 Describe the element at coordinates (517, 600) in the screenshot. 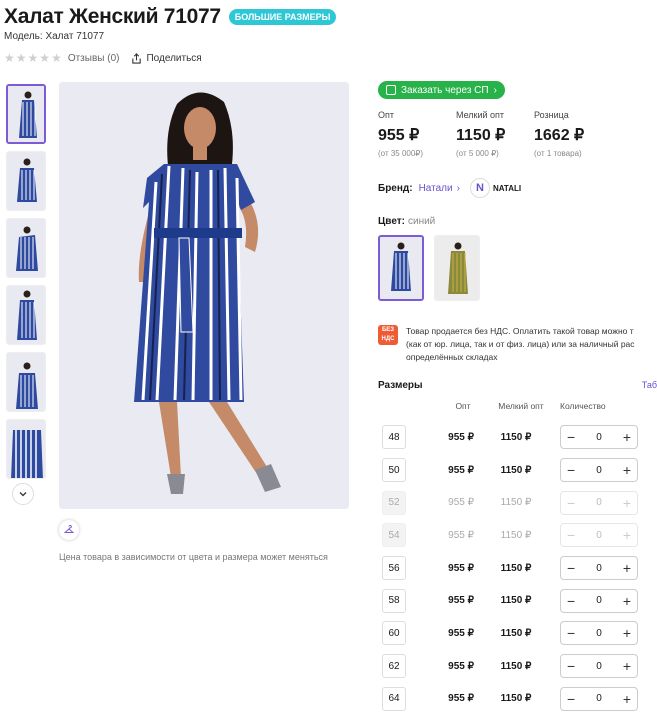

I see `size-row: 58 955 ₽ 1150 ₽ − 0 +` at that location.